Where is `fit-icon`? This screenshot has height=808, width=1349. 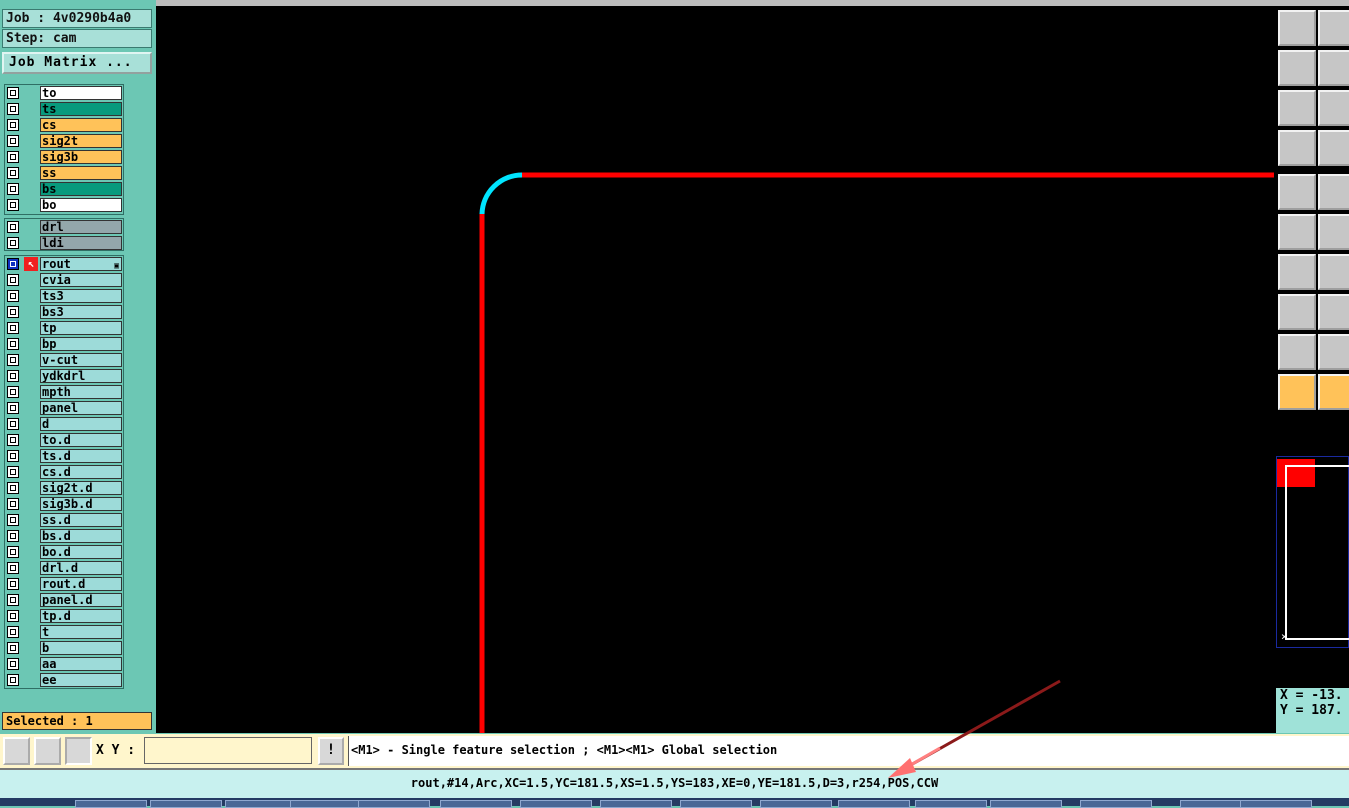 fit-icon is located at coordinates (1297, 108).